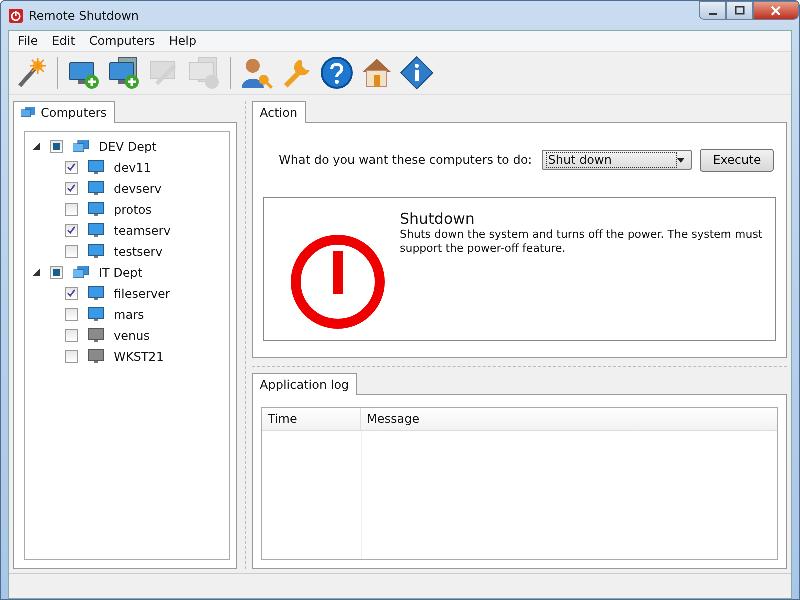 The image size is (800, 600). Describe the element at coordinates (417, 73) in the screenshot. I see `info-icon` at that location.